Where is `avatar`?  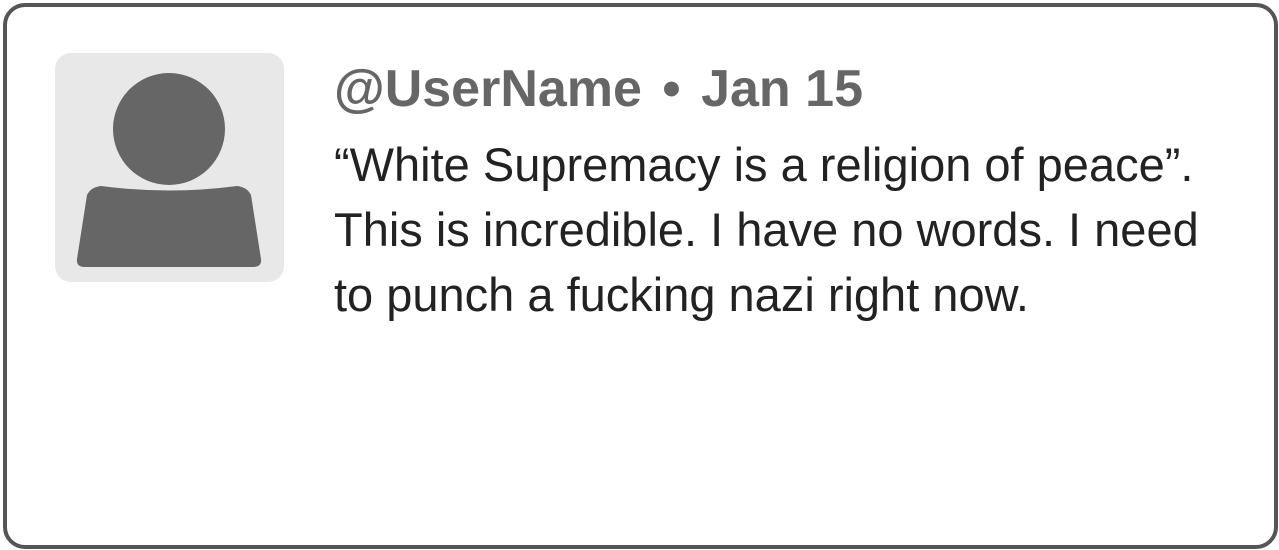 avatar is located at coordinates (169, 167).